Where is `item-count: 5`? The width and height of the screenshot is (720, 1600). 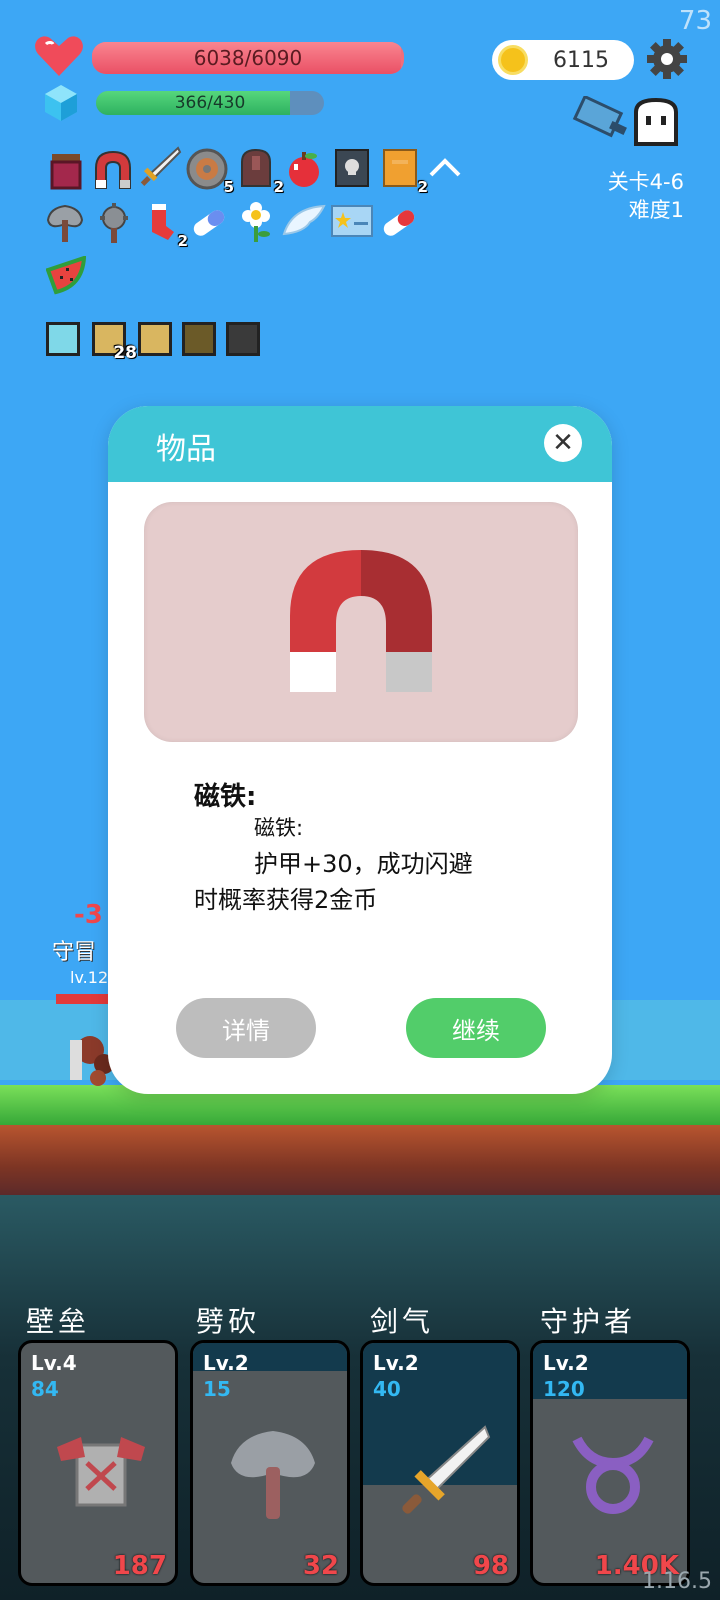
item-count: 5 is located at coordinates (228, 187).